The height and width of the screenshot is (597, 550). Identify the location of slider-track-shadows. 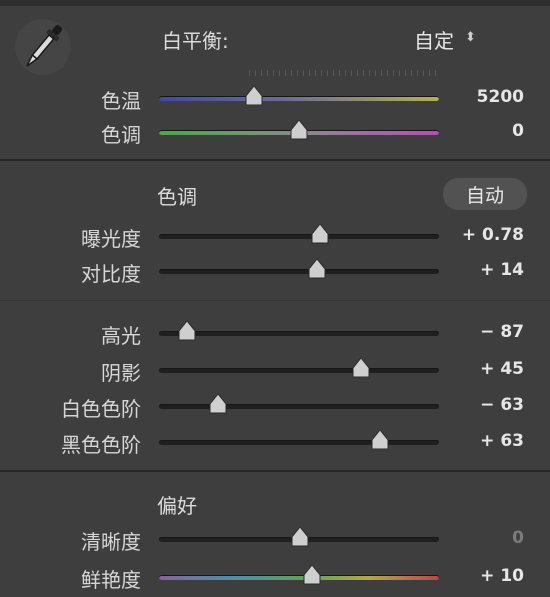
(299, 370).